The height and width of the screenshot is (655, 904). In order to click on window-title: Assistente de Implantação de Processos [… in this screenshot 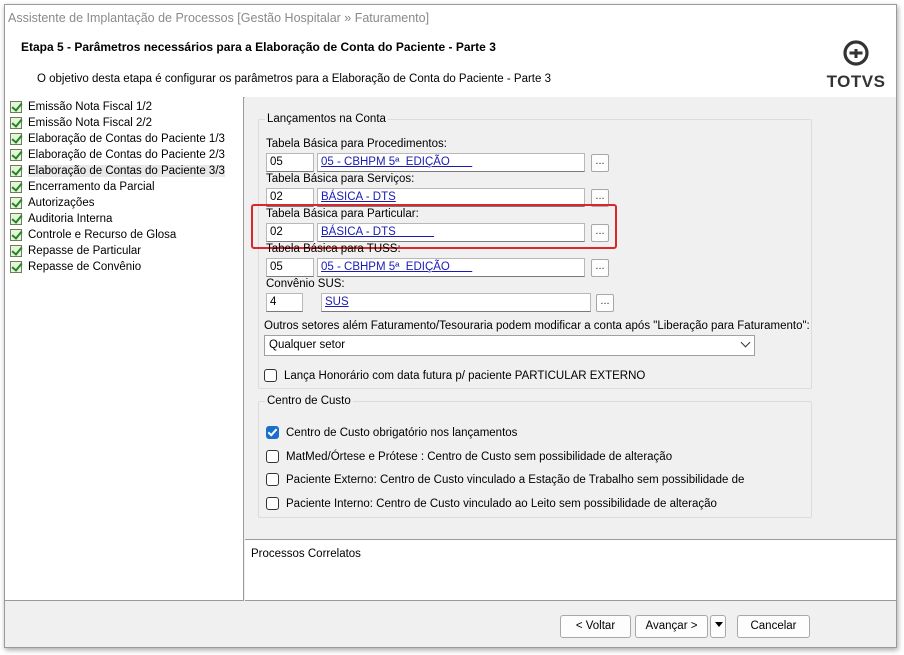, I will do `click(450, 17)`.